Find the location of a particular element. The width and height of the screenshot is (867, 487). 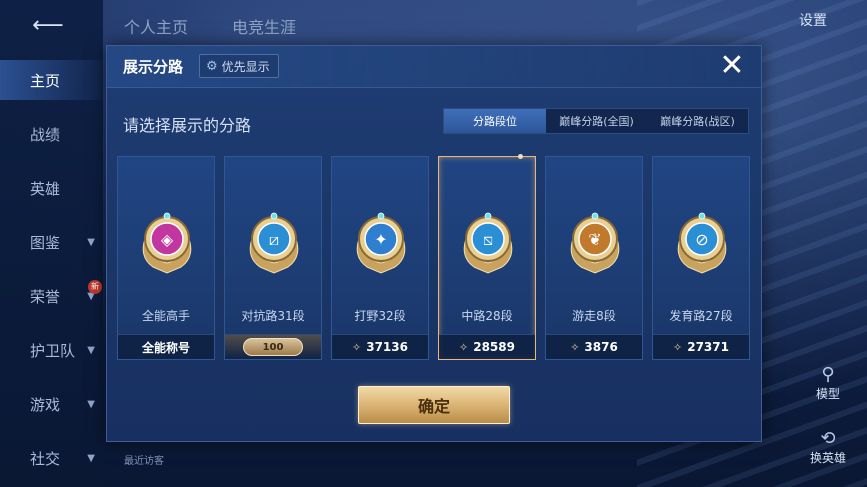

route-card-footer: 全能称号 is located at coordinates (166, 346).